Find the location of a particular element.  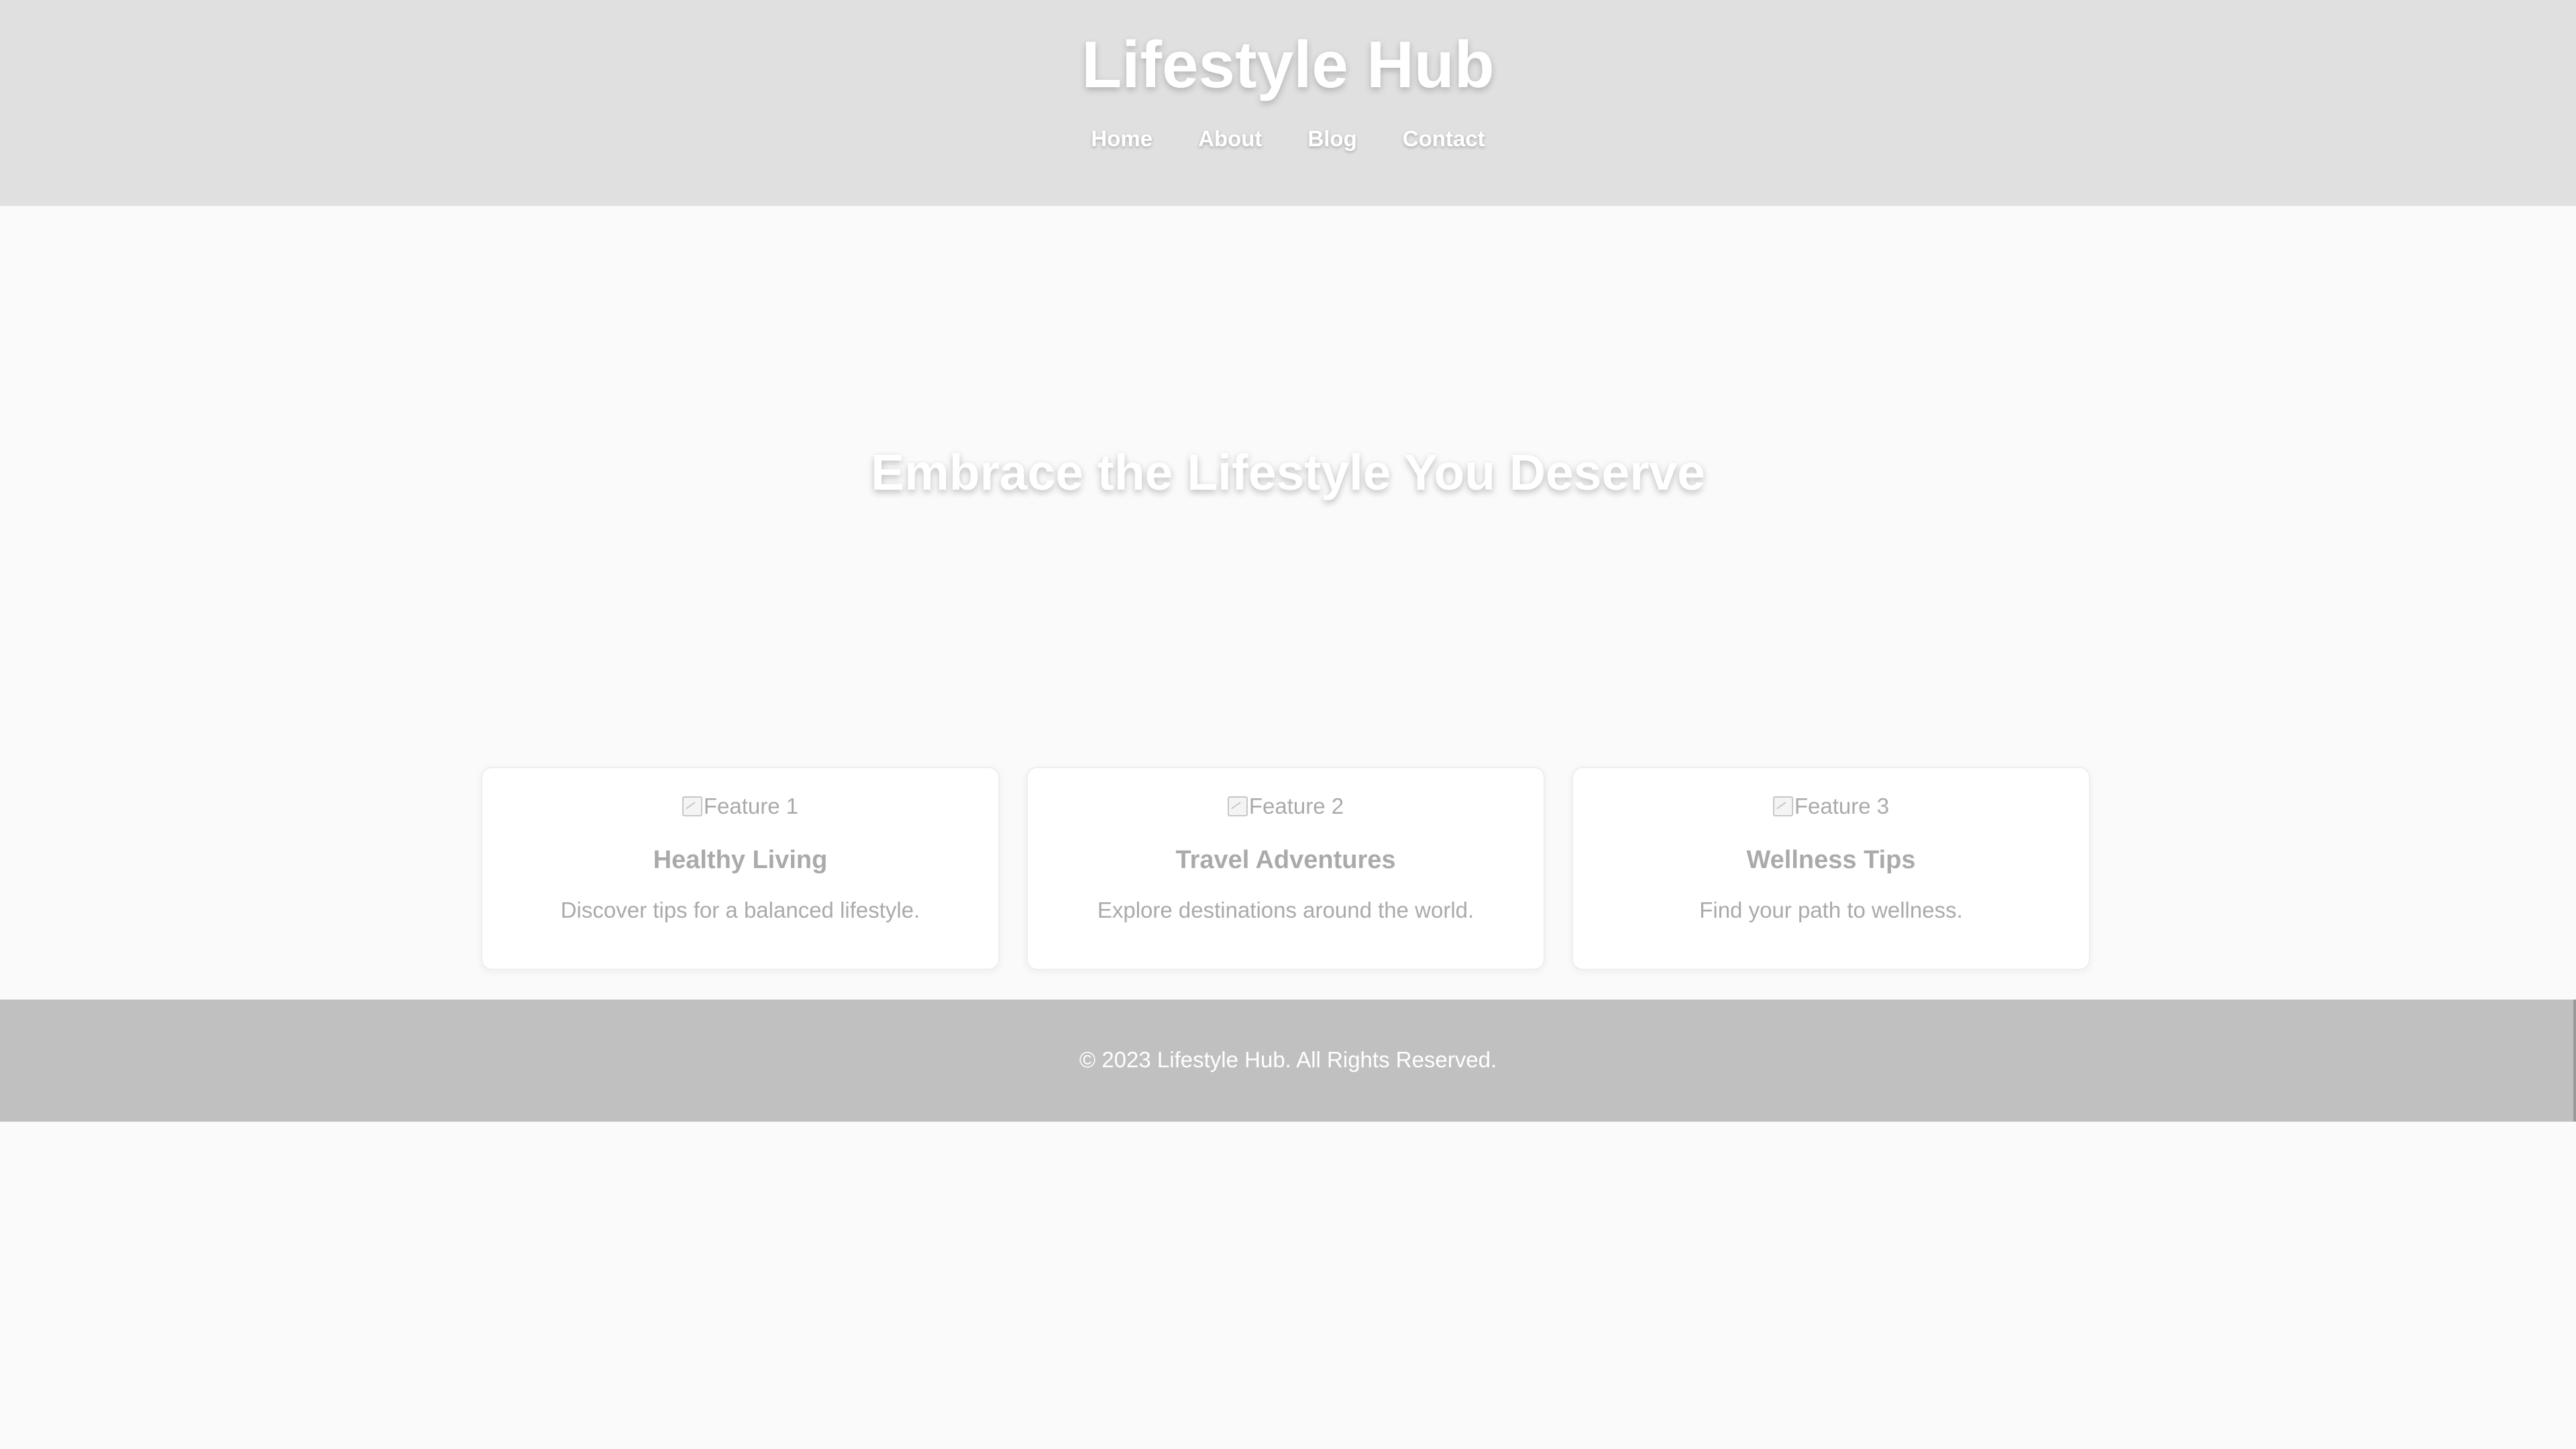

nav-link-contact: Contact is located at coordinates (1444, 138).